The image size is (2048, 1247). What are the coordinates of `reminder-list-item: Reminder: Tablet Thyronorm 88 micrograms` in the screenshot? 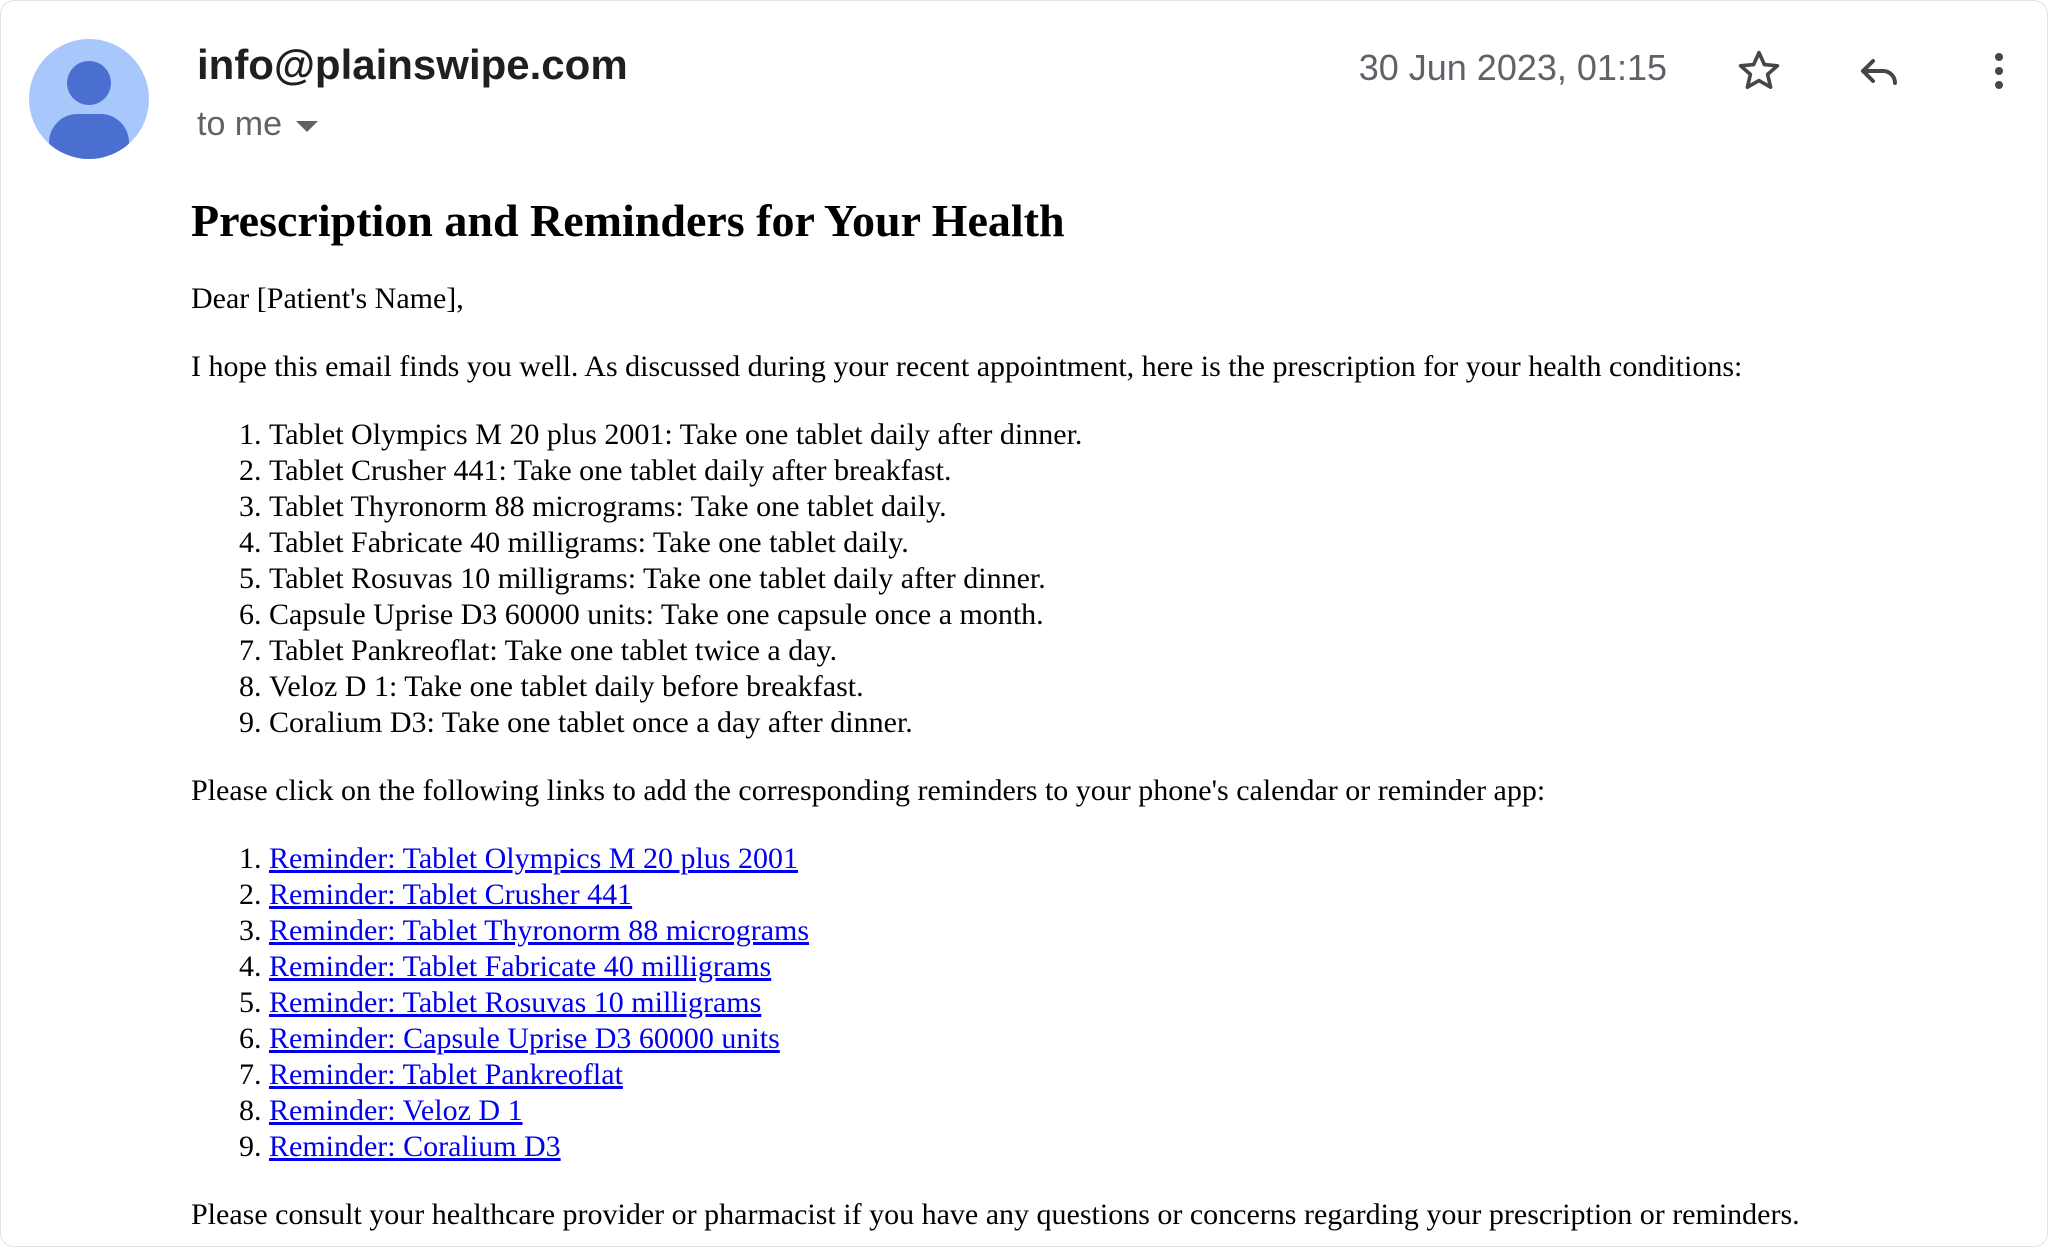 It's located at (1140, 931).